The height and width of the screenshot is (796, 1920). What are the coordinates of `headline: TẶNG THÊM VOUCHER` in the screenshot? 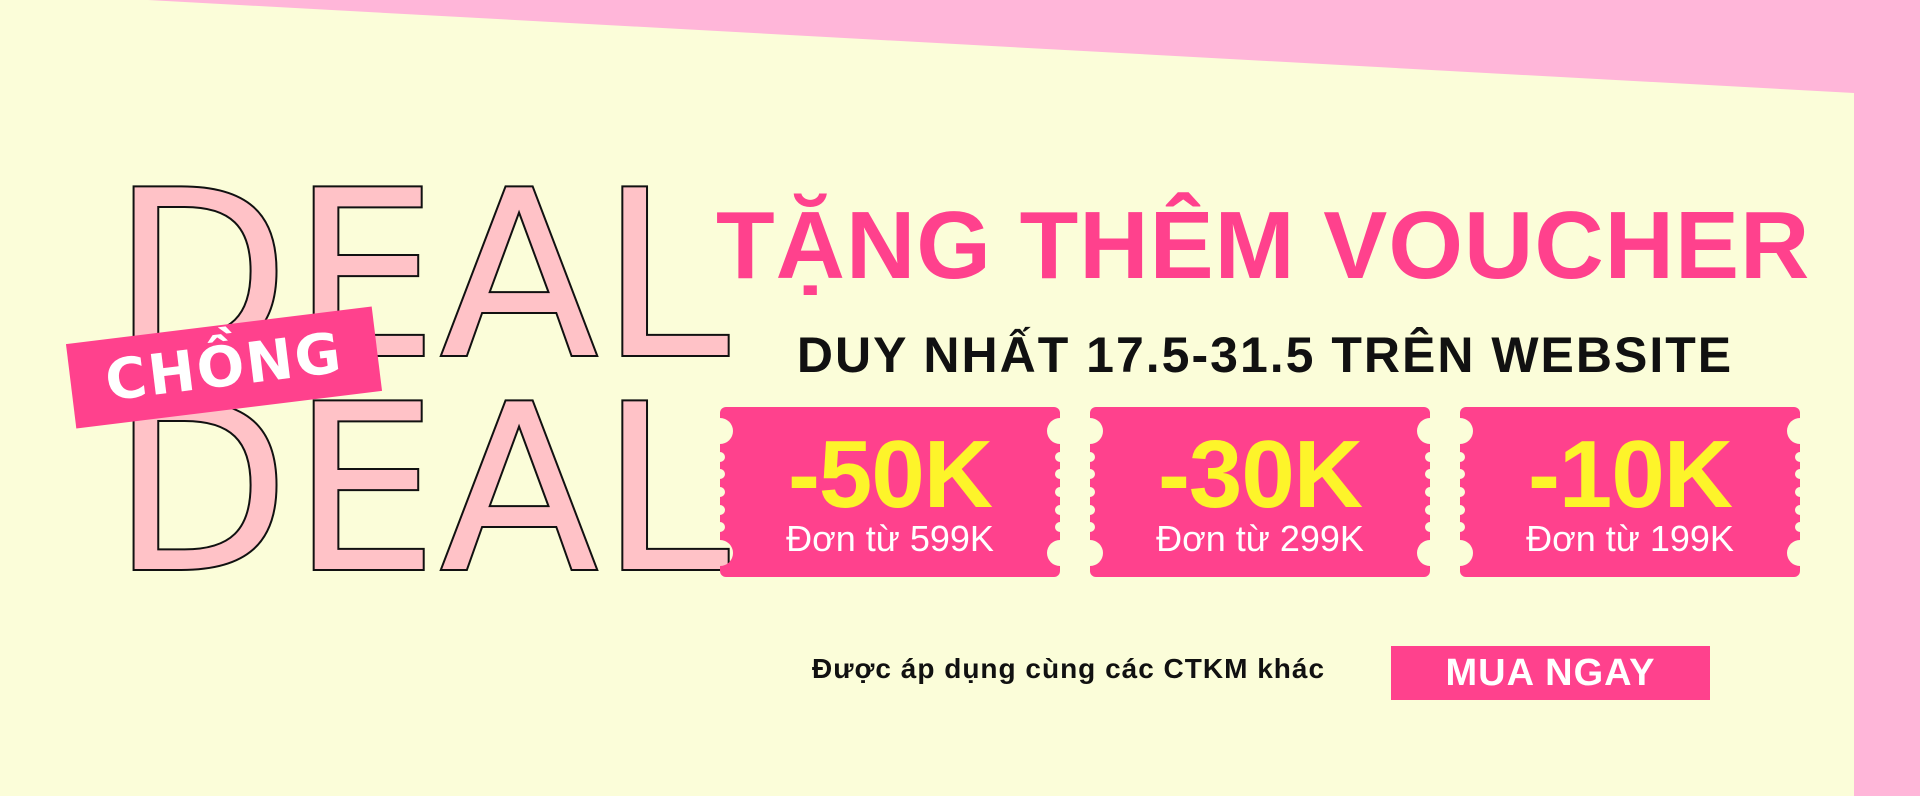 It's located at (1263, 245).